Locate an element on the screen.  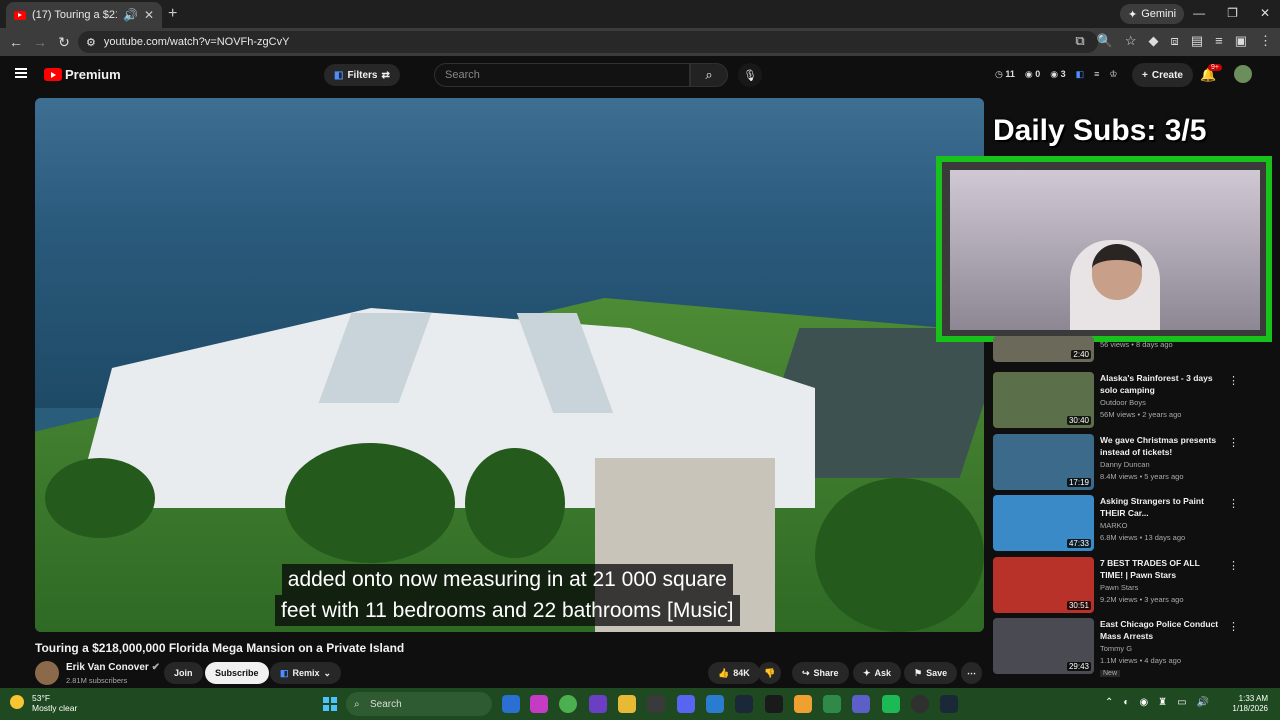
video-thumbnail: 47:33 is located at coordinates (1043, 523).